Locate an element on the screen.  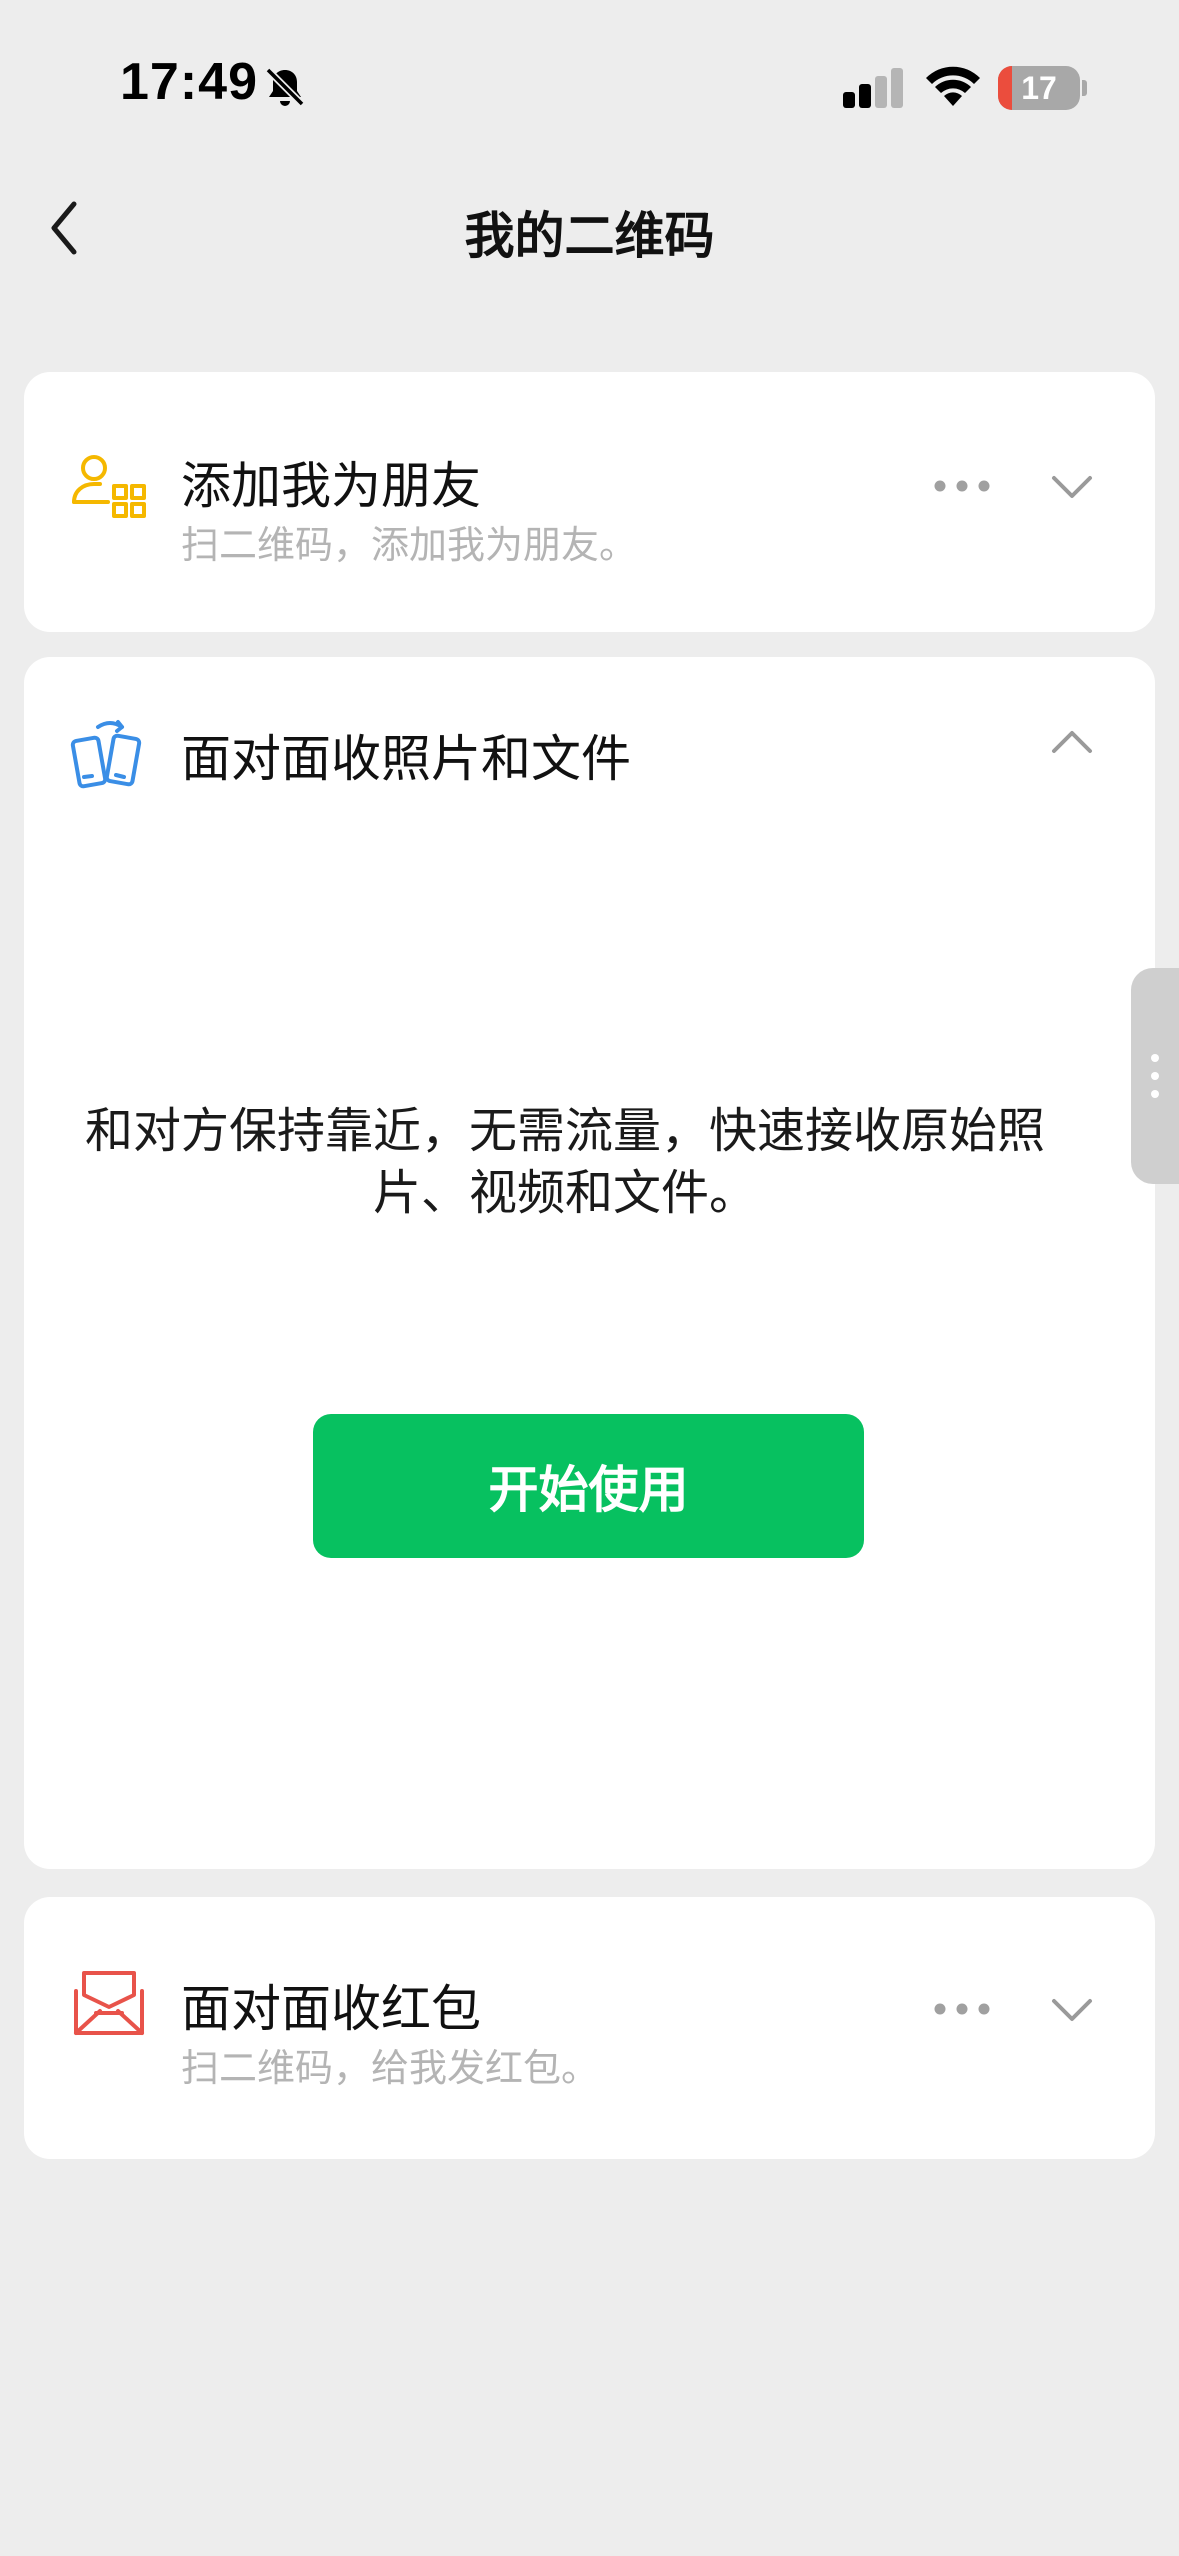
card-title: 面对面收红包 is located at coordinates (331, 2009).